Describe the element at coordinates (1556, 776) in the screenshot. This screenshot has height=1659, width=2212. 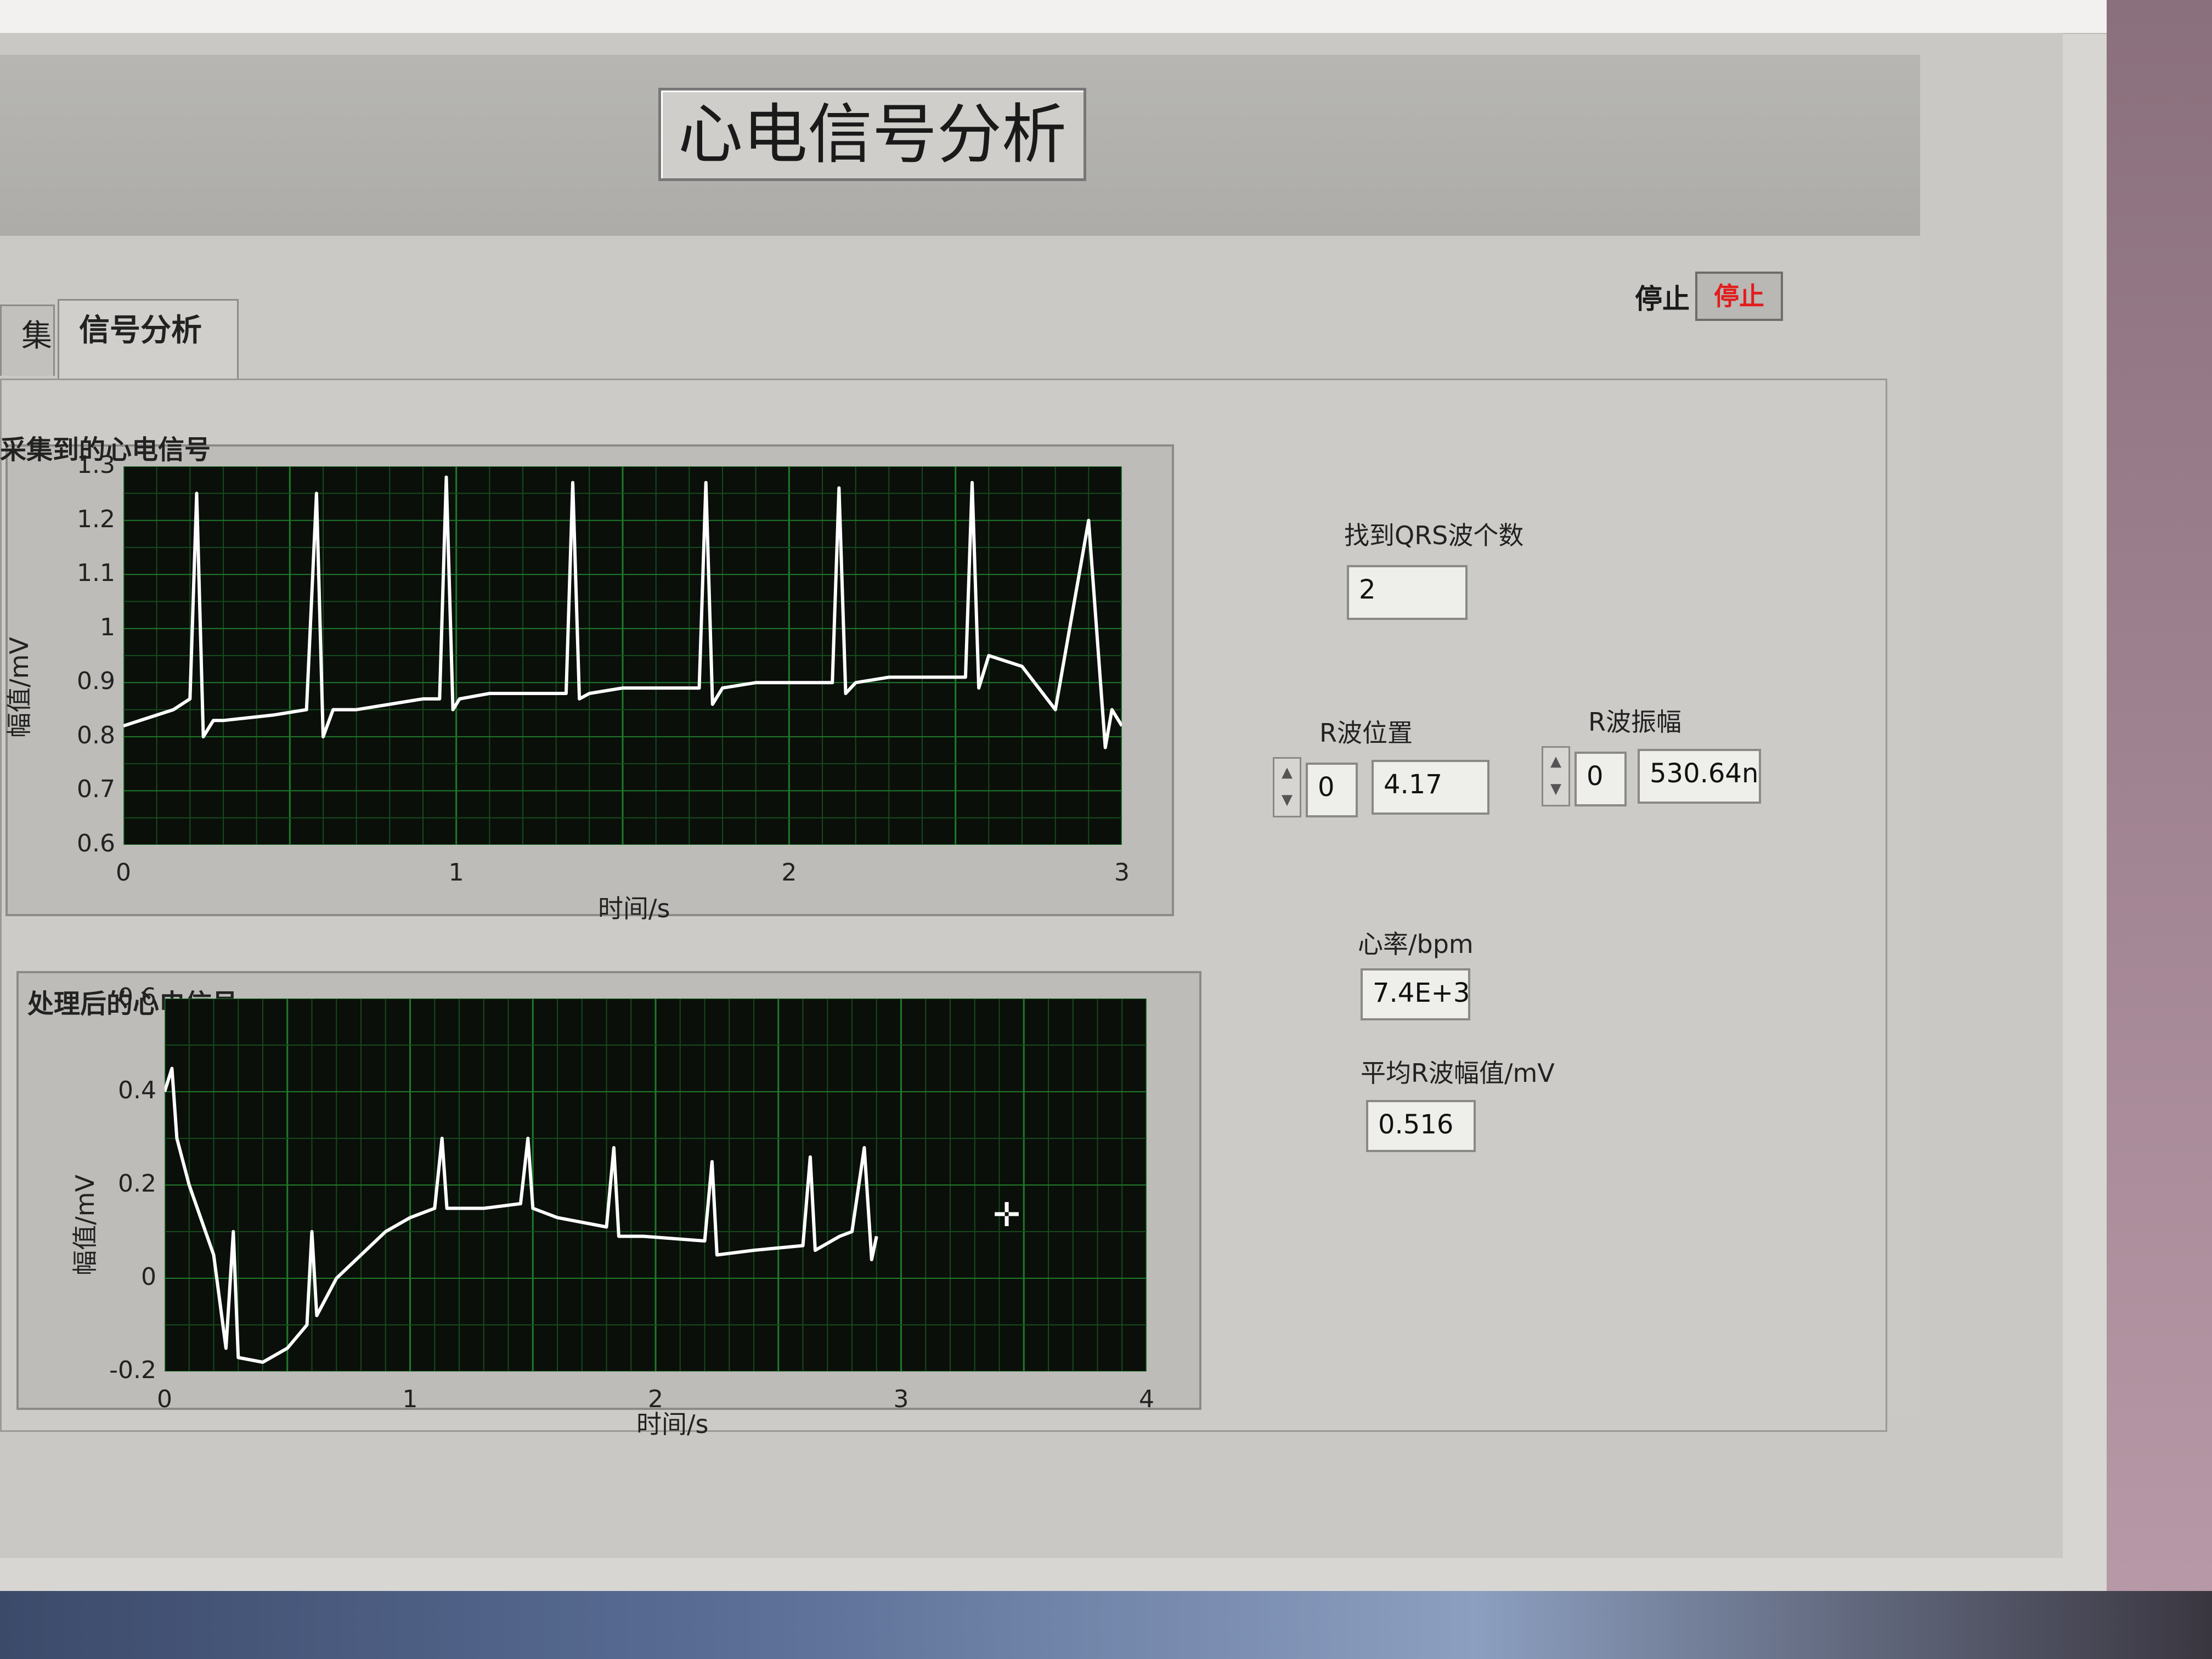
I see `r-amp-index-spinner: ▲ ▼` at that location.